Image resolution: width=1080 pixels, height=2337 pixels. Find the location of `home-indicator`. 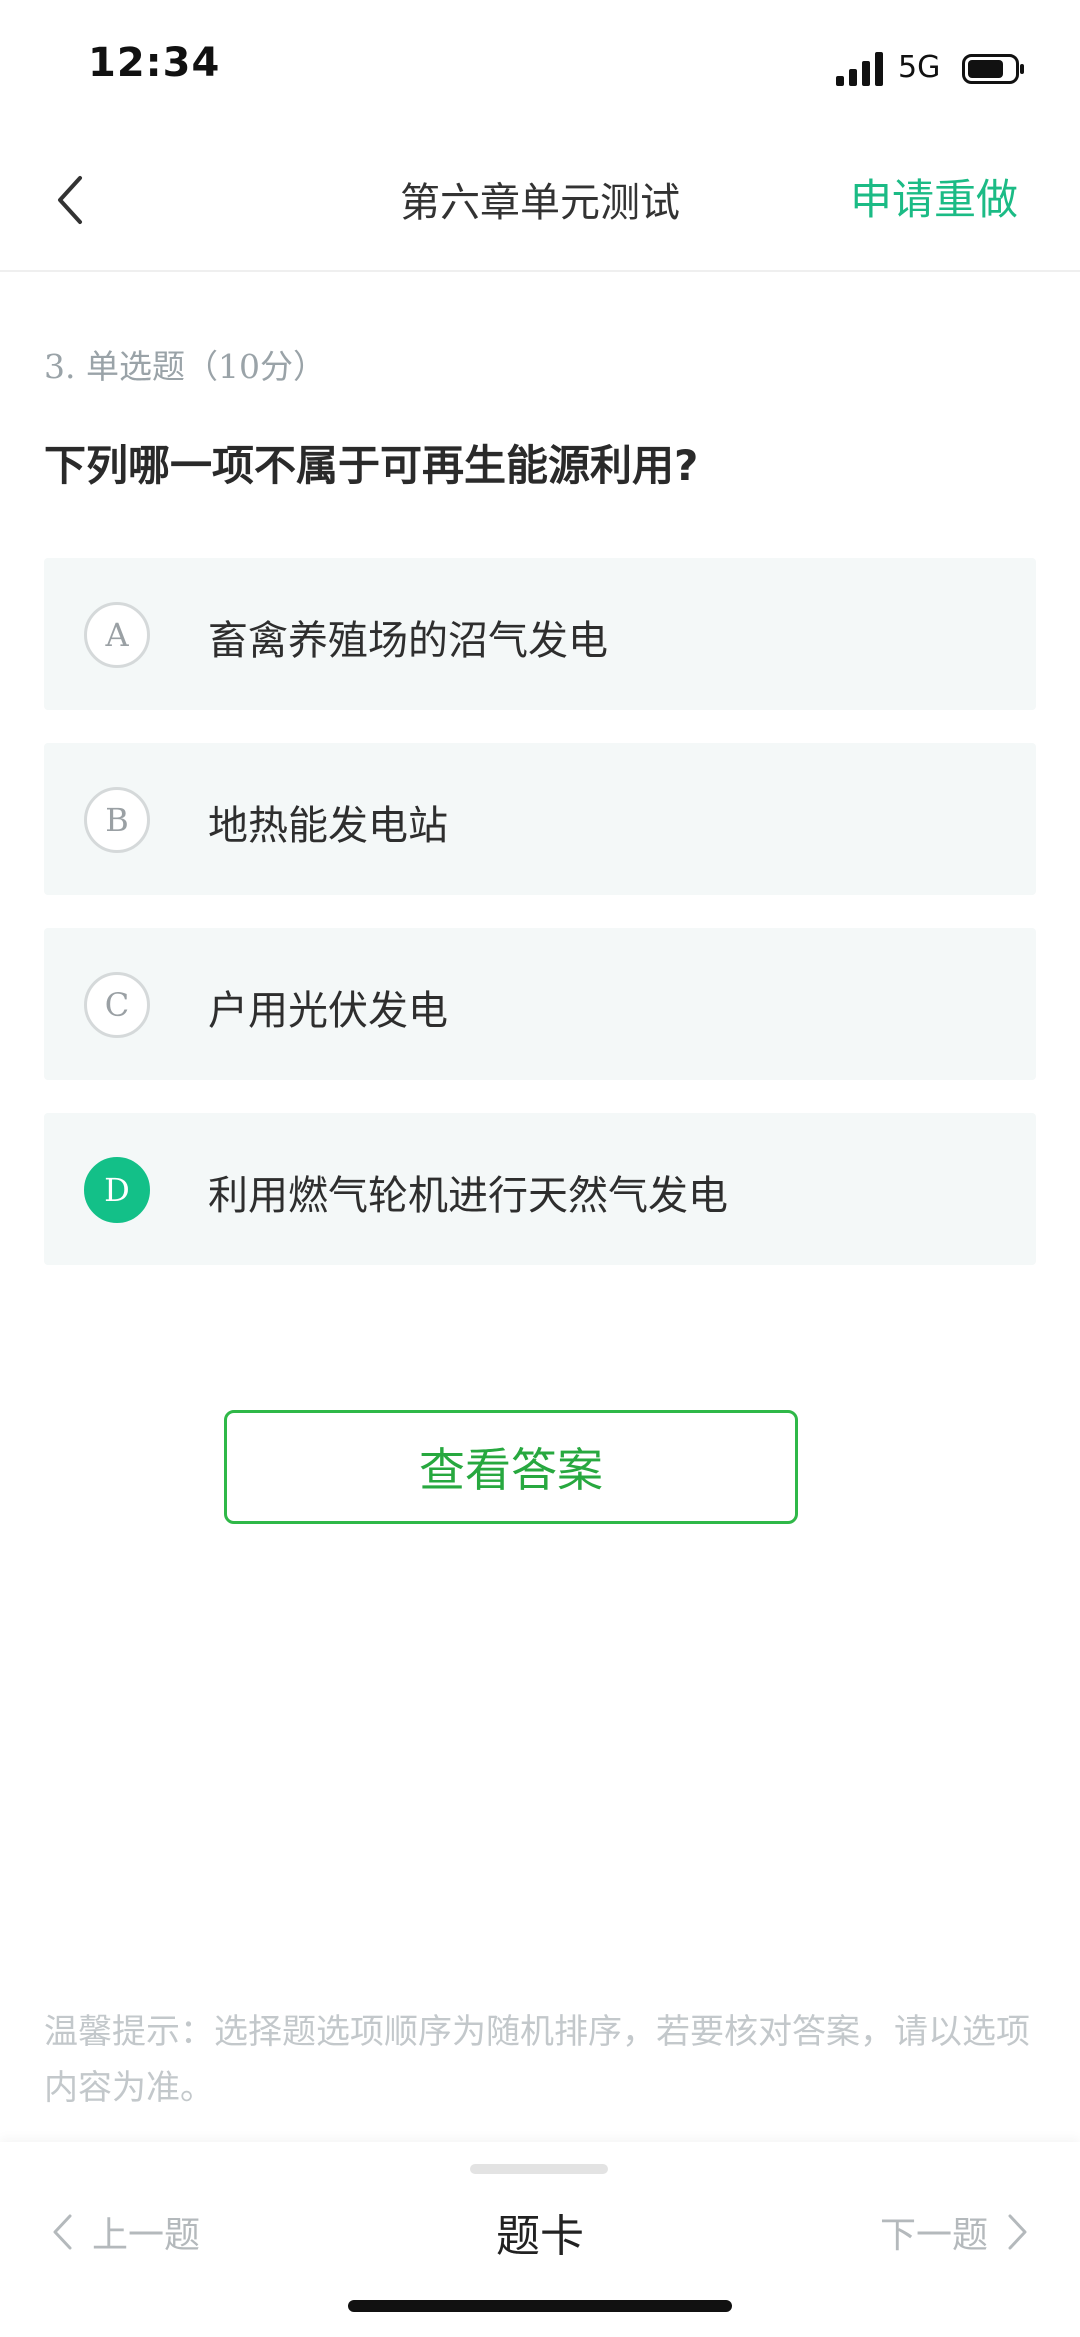

home-indicator is located at coordinates (540, 2306).